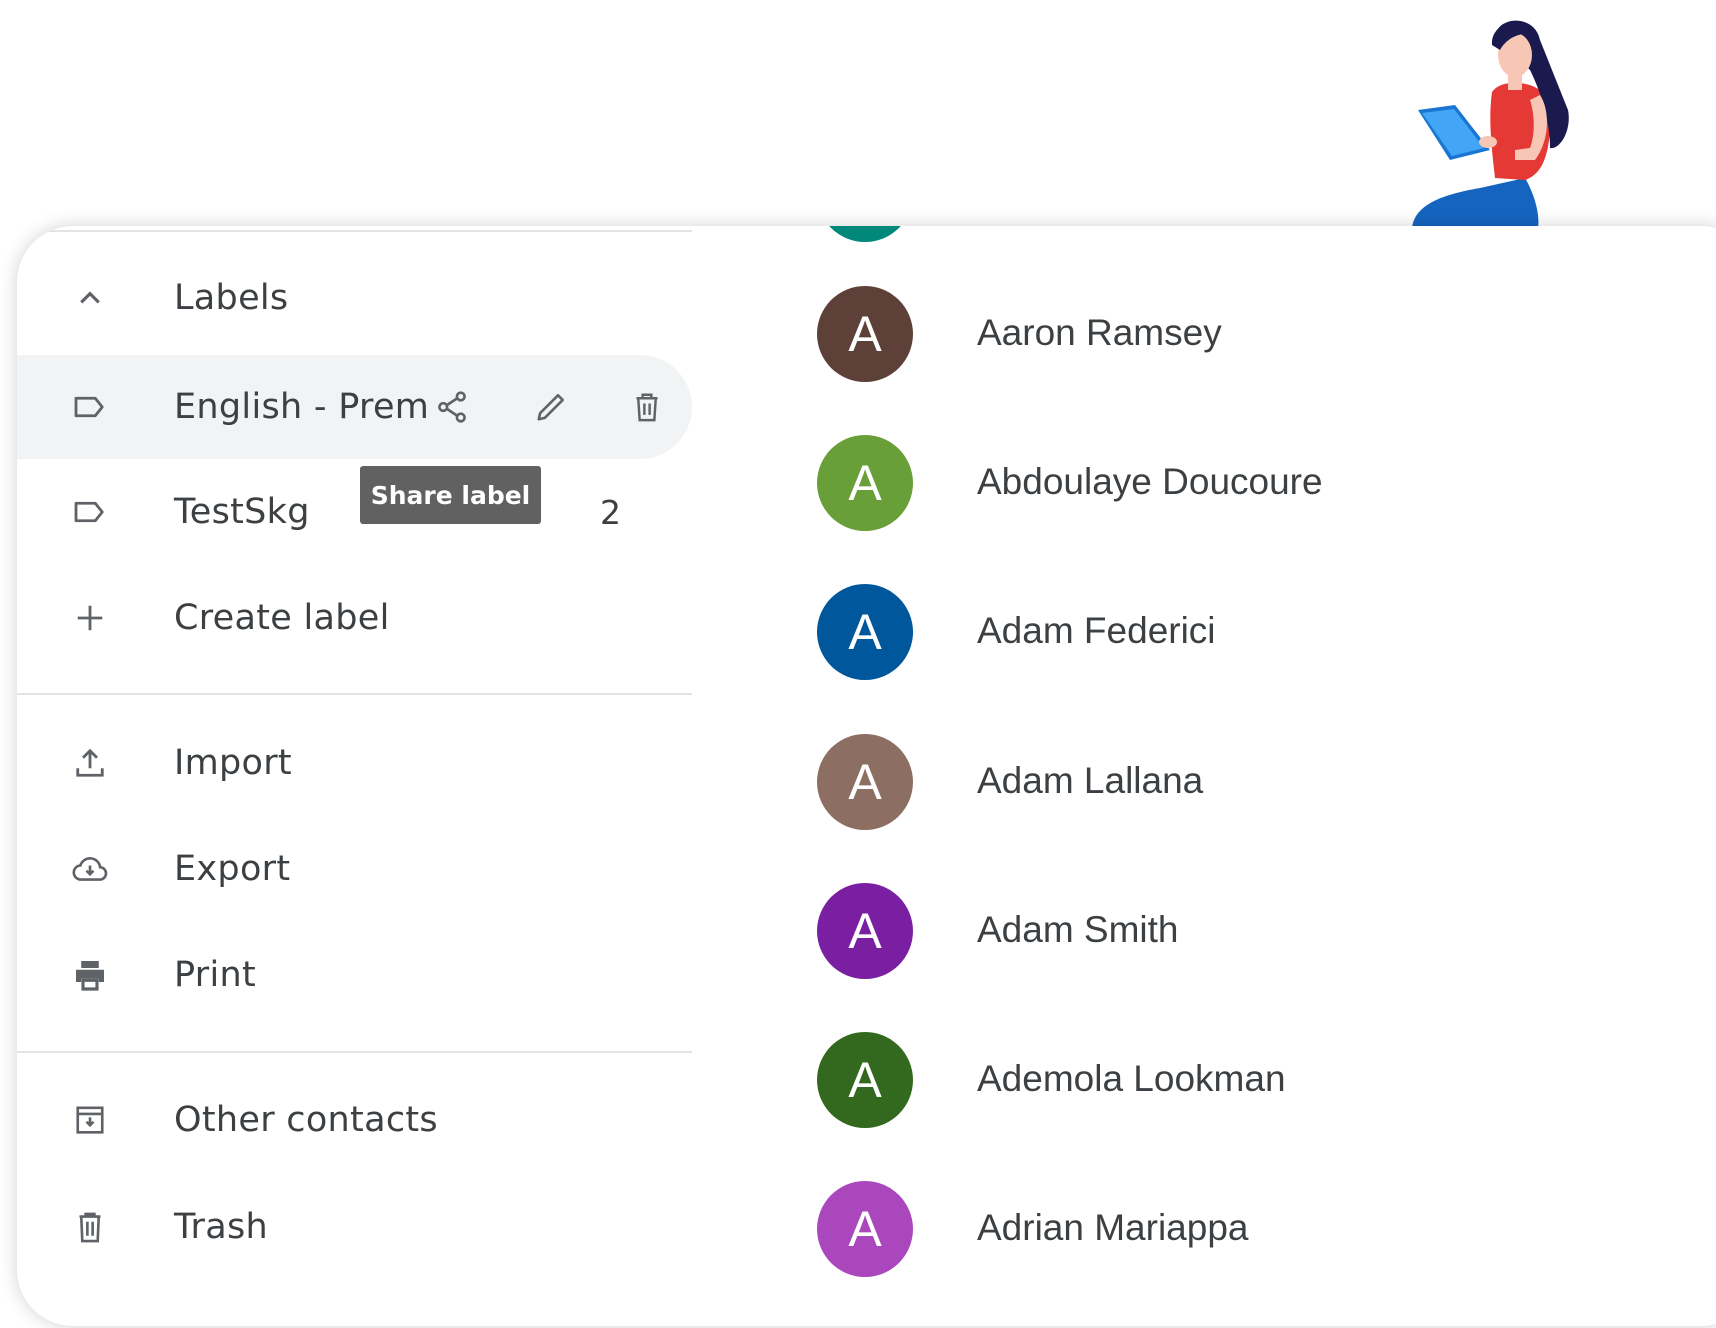 Image resolution: width=1716 pixels, height=1328 pixels. What do you see at coordinates (1217, 630) in the screenshot?
I see `contact-row: A Adam Federici` at bounding box center [1217, 630].